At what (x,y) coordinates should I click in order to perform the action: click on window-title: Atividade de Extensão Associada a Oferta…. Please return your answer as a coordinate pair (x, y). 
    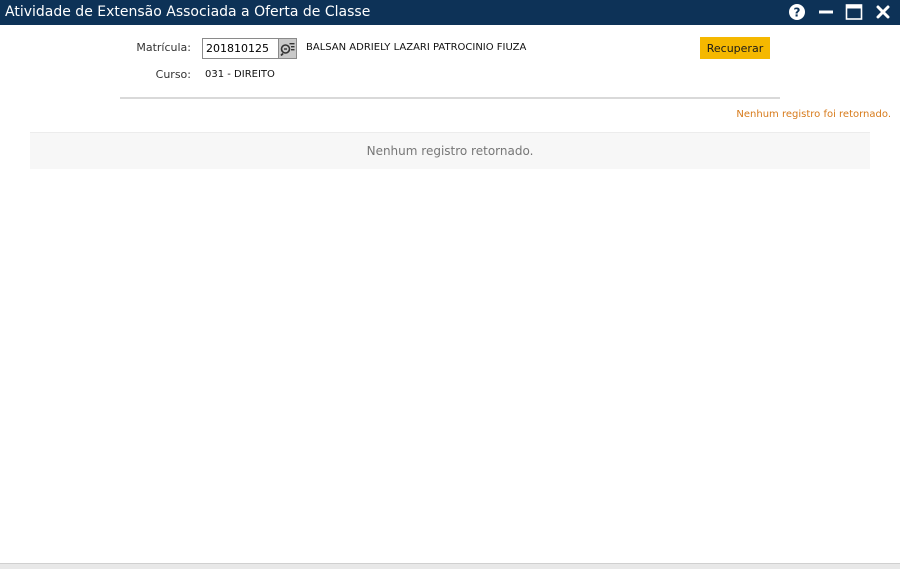
    Looking at the image, I should click on (188, 12).